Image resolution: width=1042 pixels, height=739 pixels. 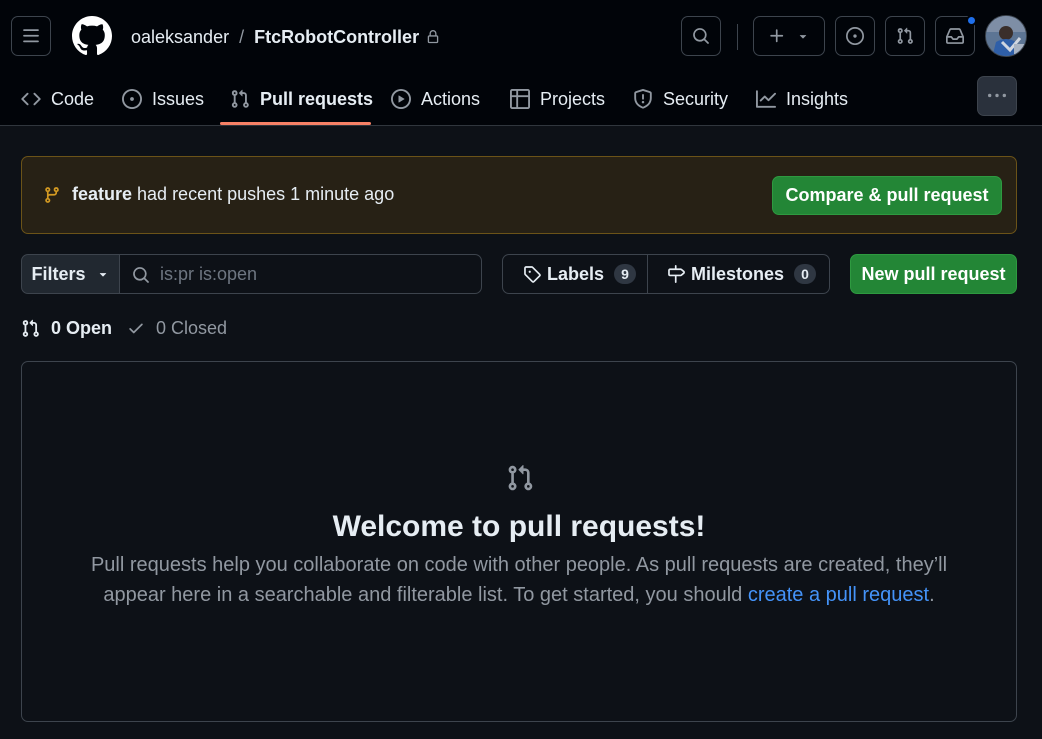 What do you see at coordinates (317, 98) in the screenshot?
I see `tab-pull-requests-label: Pull requests` at bounding box center [317, 98].